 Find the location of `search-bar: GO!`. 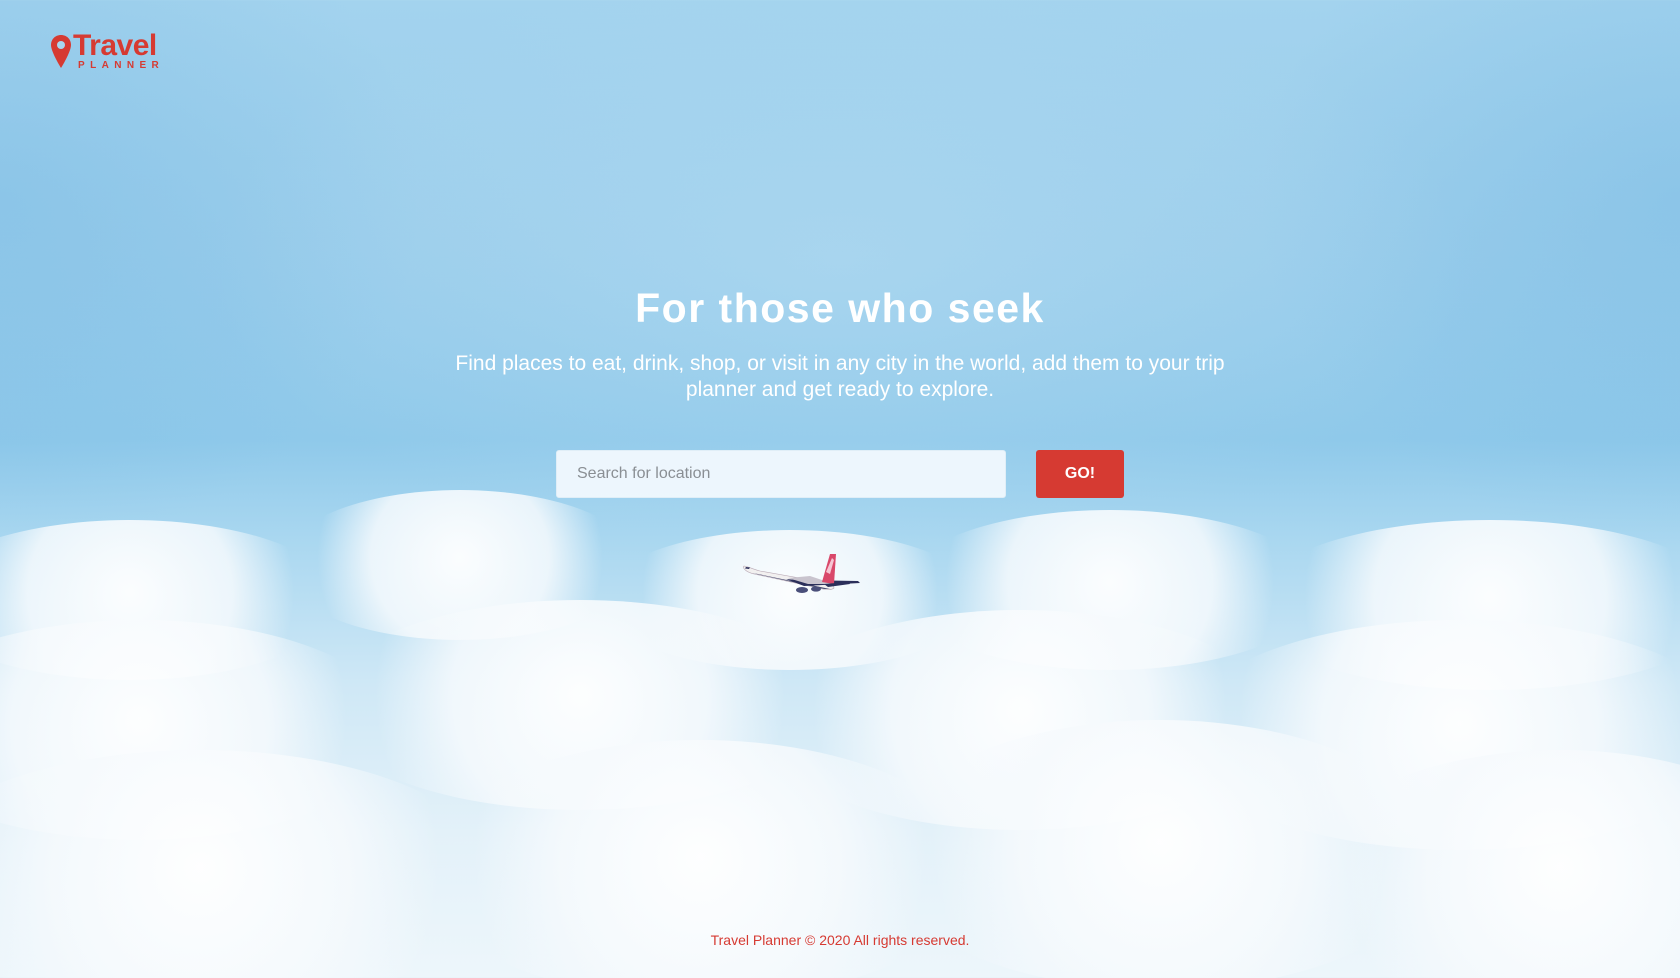

search-bar: GO! is located at coordinates (840, 474).